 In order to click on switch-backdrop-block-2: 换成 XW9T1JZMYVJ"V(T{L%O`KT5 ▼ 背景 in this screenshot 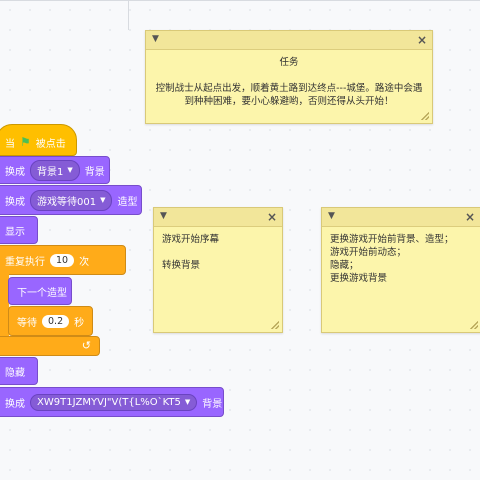, I will do `click(112, 402)`.